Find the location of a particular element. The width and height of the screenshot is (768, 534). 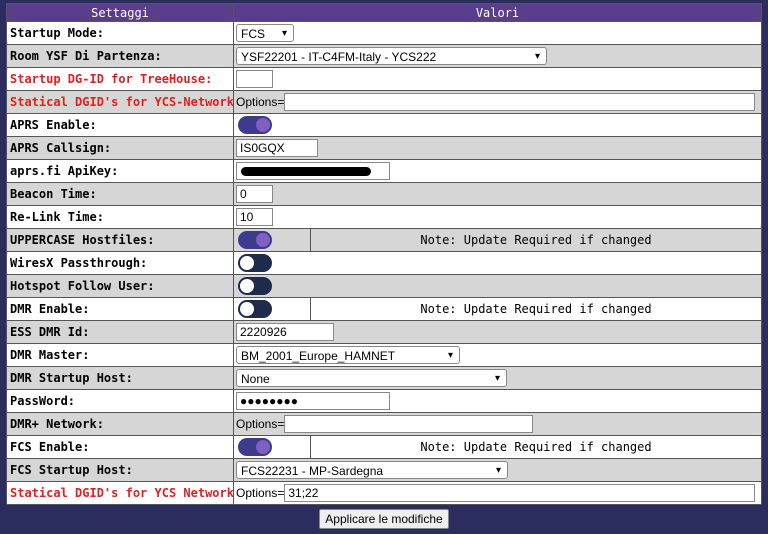

label-aprs-apikey: aprs.fi ApiKey: is located at coordinates (120, 171).